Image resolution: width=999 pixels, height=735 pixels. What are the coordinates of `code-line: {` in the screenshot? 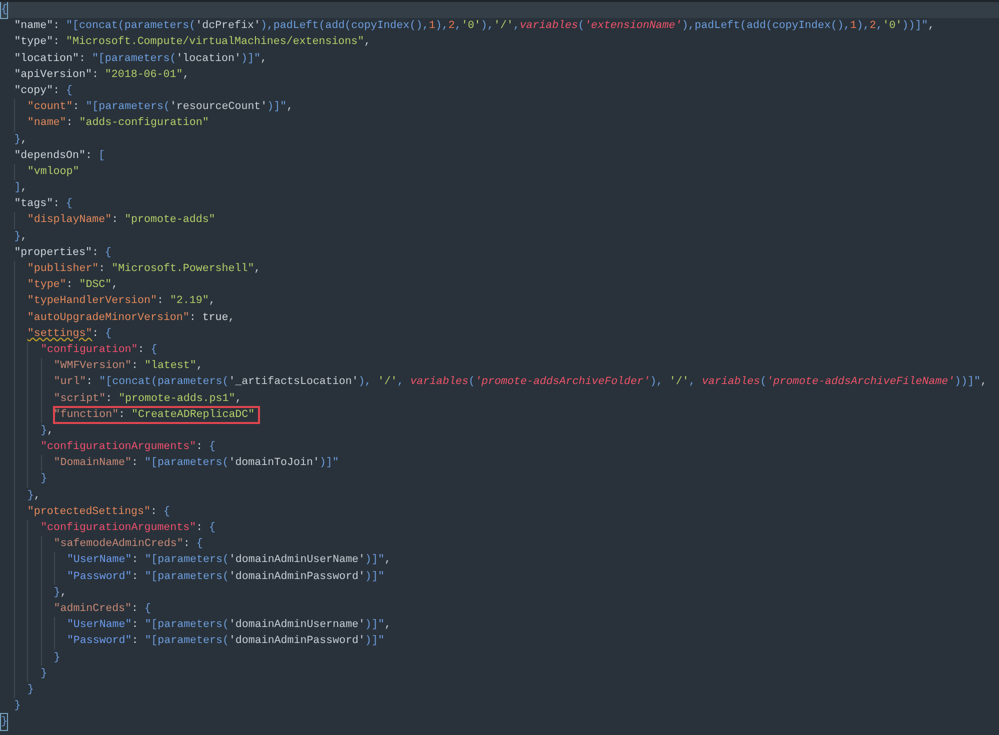 It's located at (4, 10).